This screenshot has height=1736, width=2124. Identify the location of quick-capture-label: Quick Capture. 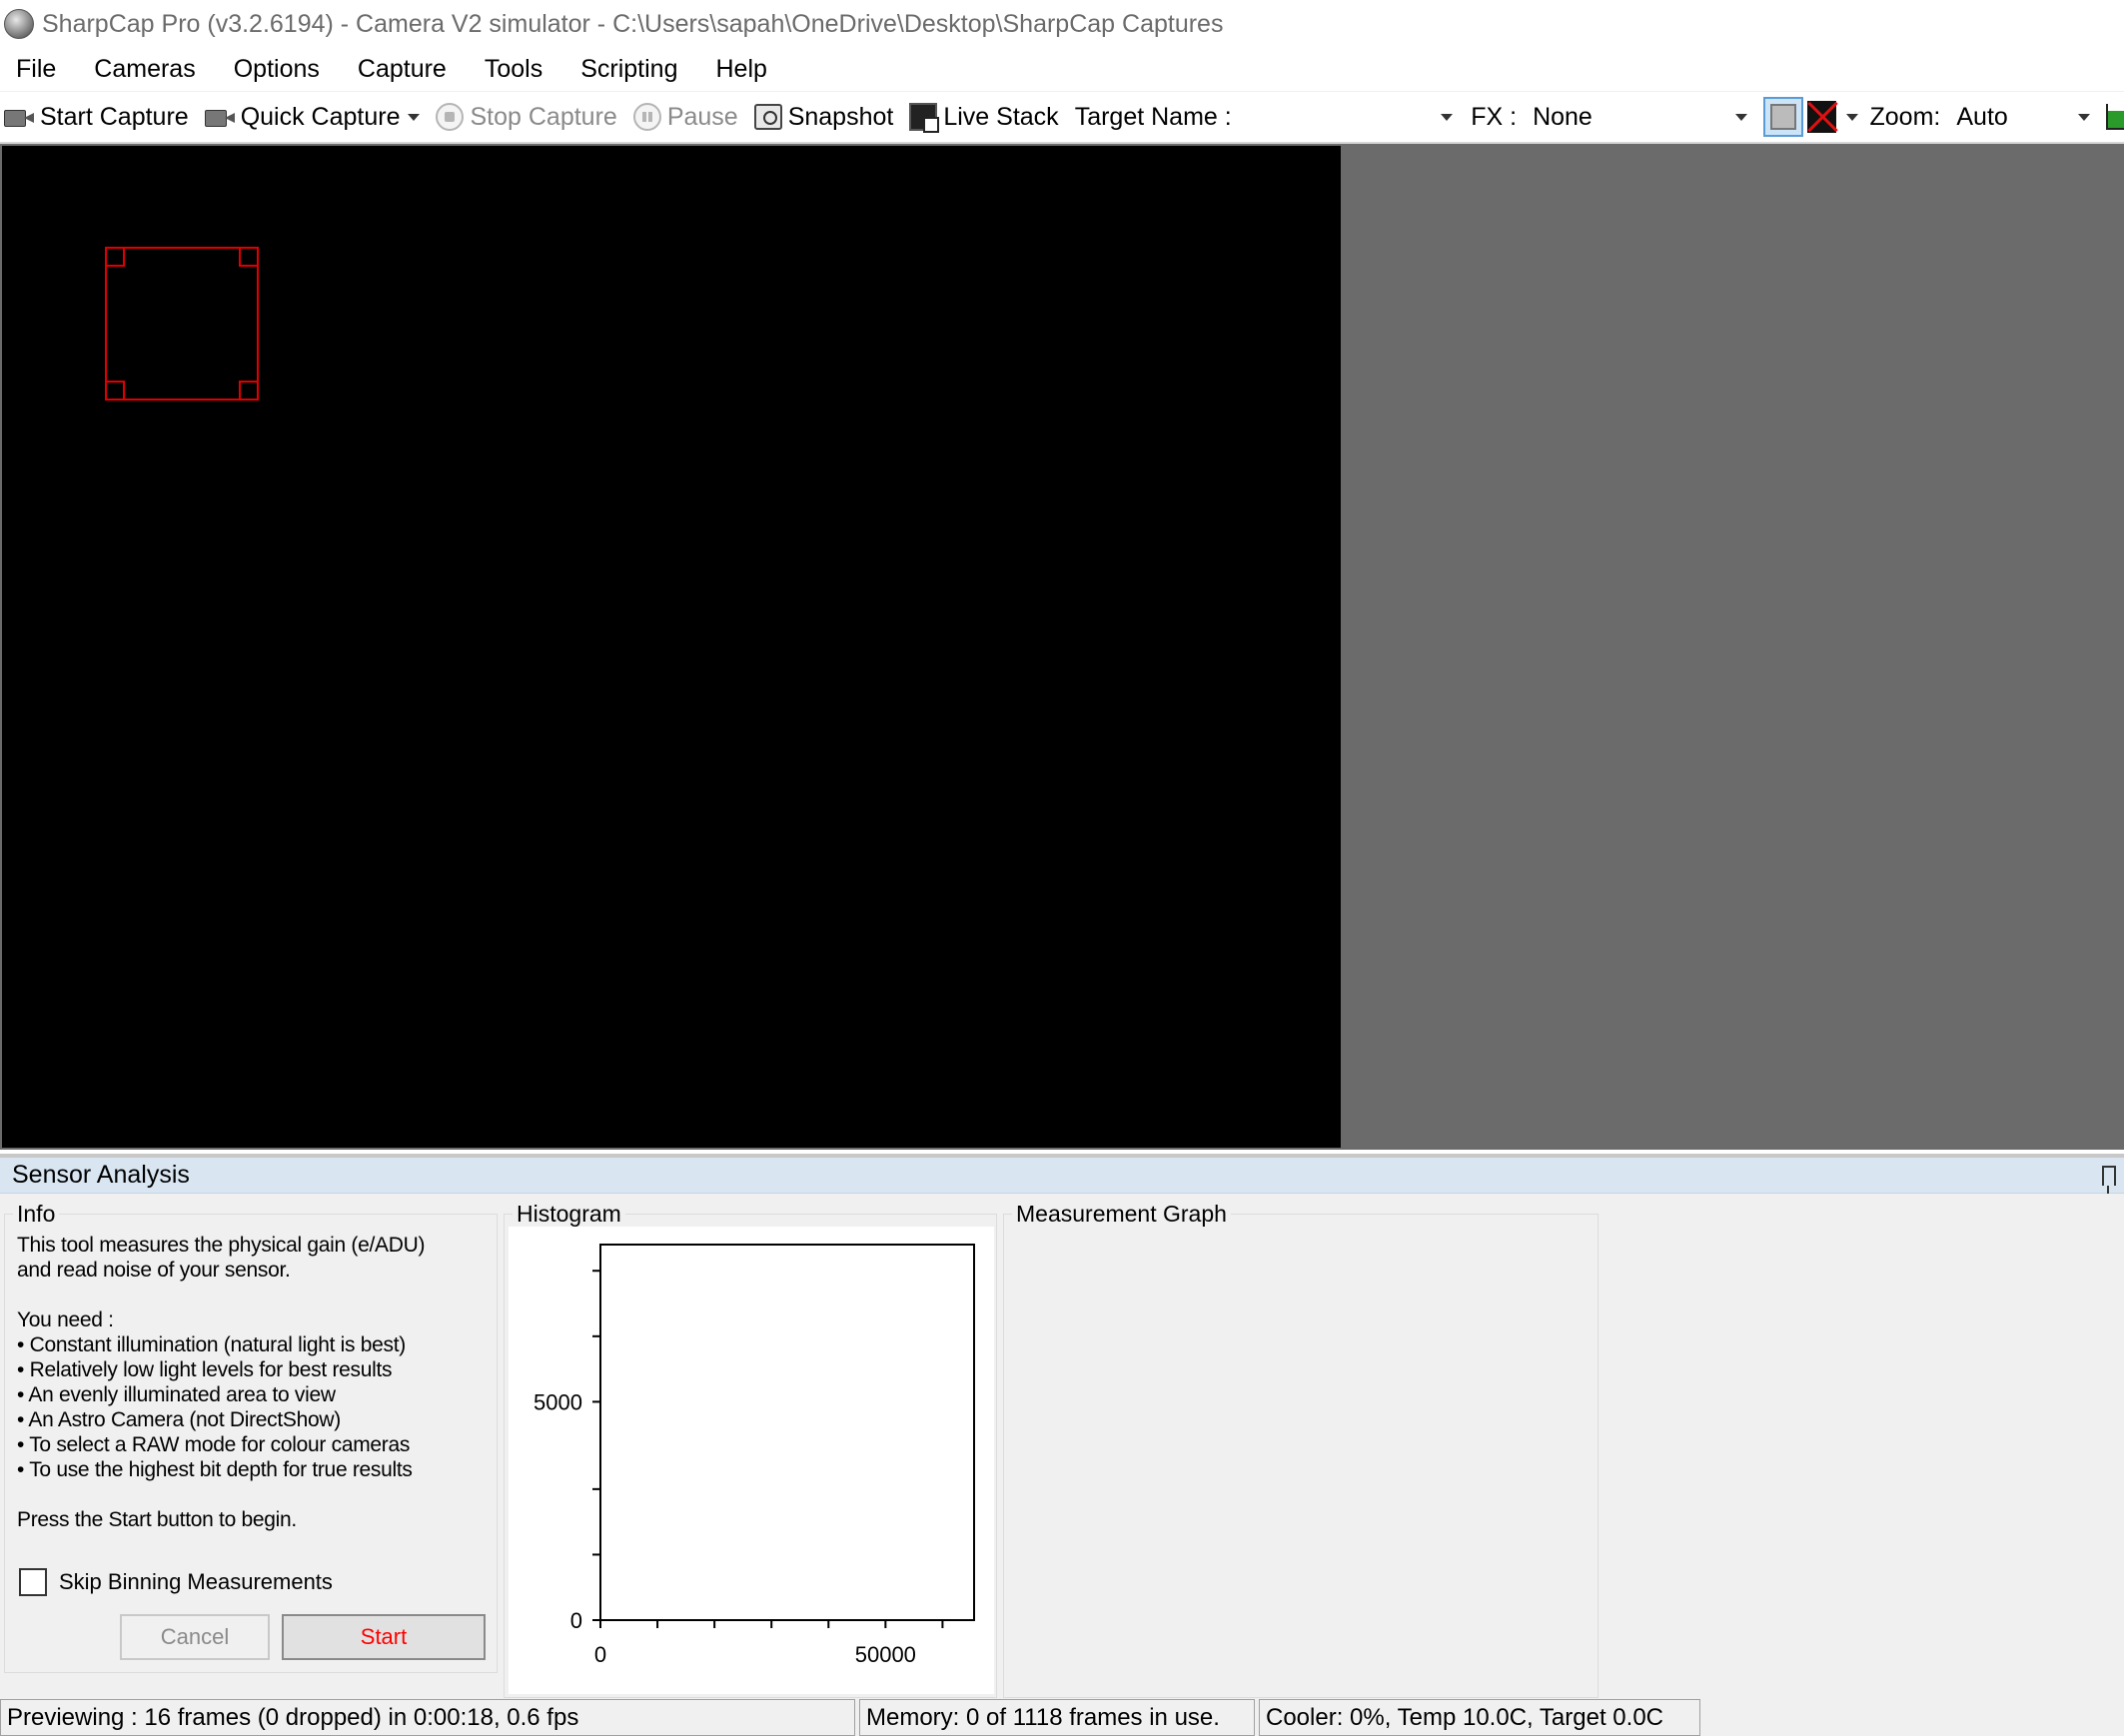
(320, 116).